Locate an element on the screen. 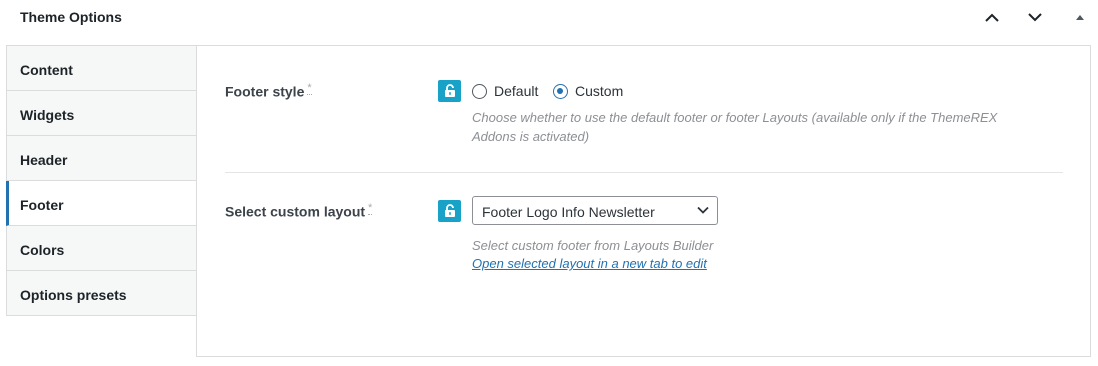  footer-style-custom-radio: Custom is located at coordinates (588, 91).